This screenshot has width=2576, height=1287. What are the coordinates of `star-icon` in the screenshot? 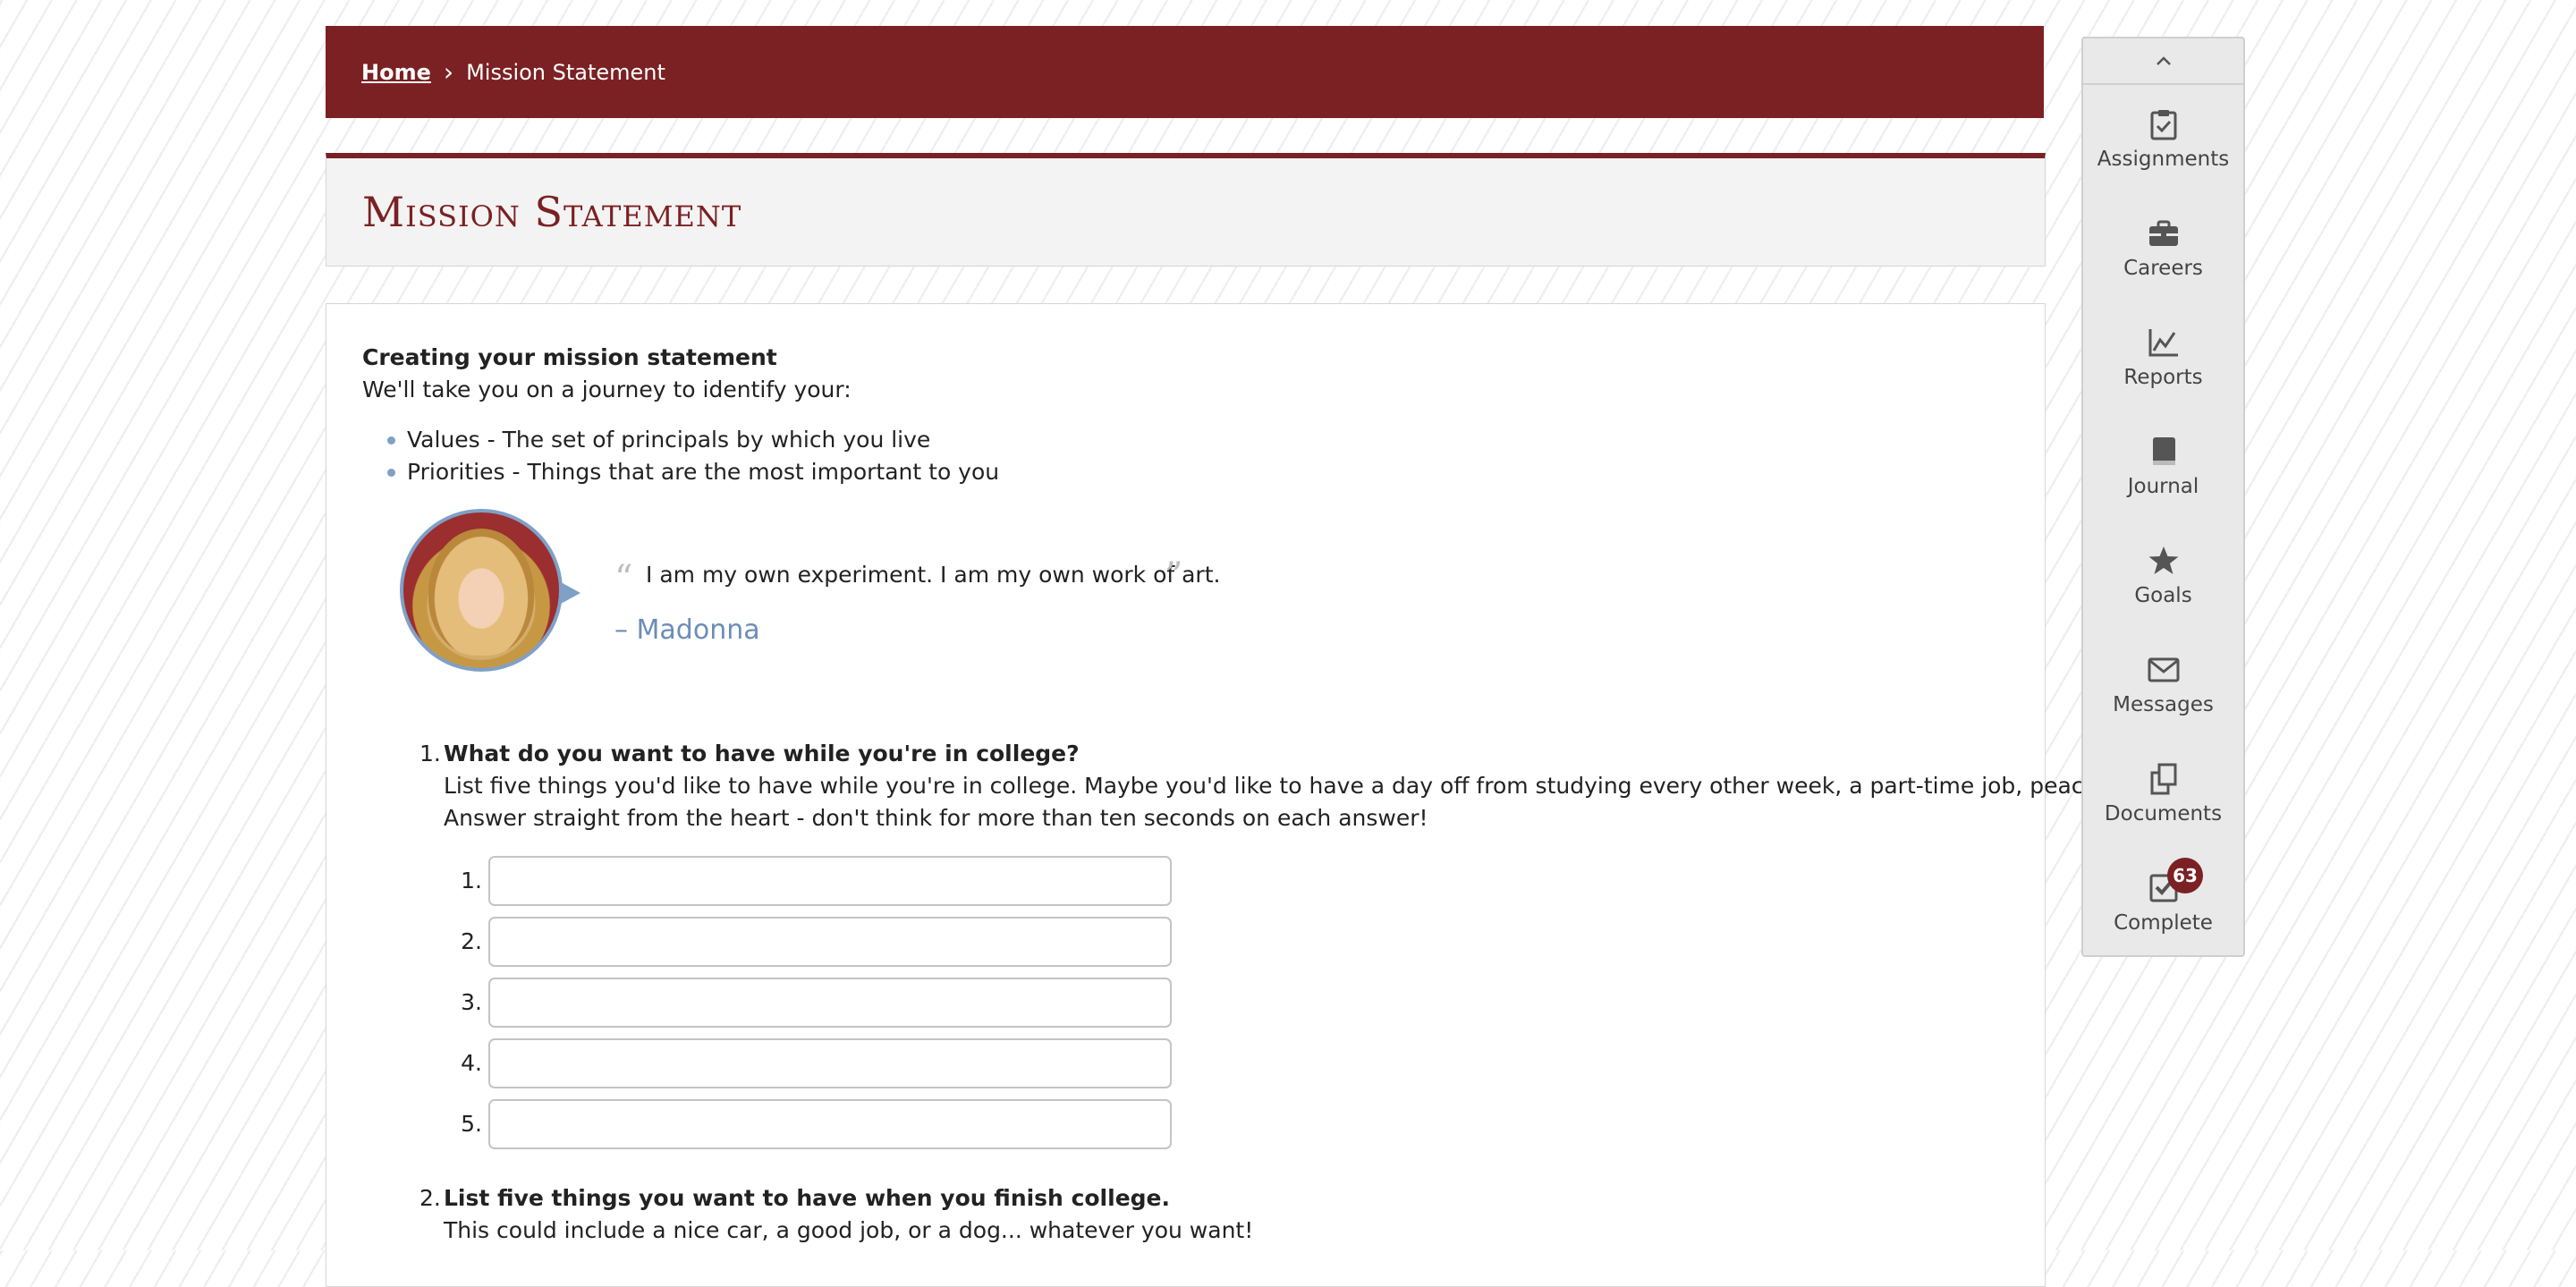 It's located at (2163, 560).